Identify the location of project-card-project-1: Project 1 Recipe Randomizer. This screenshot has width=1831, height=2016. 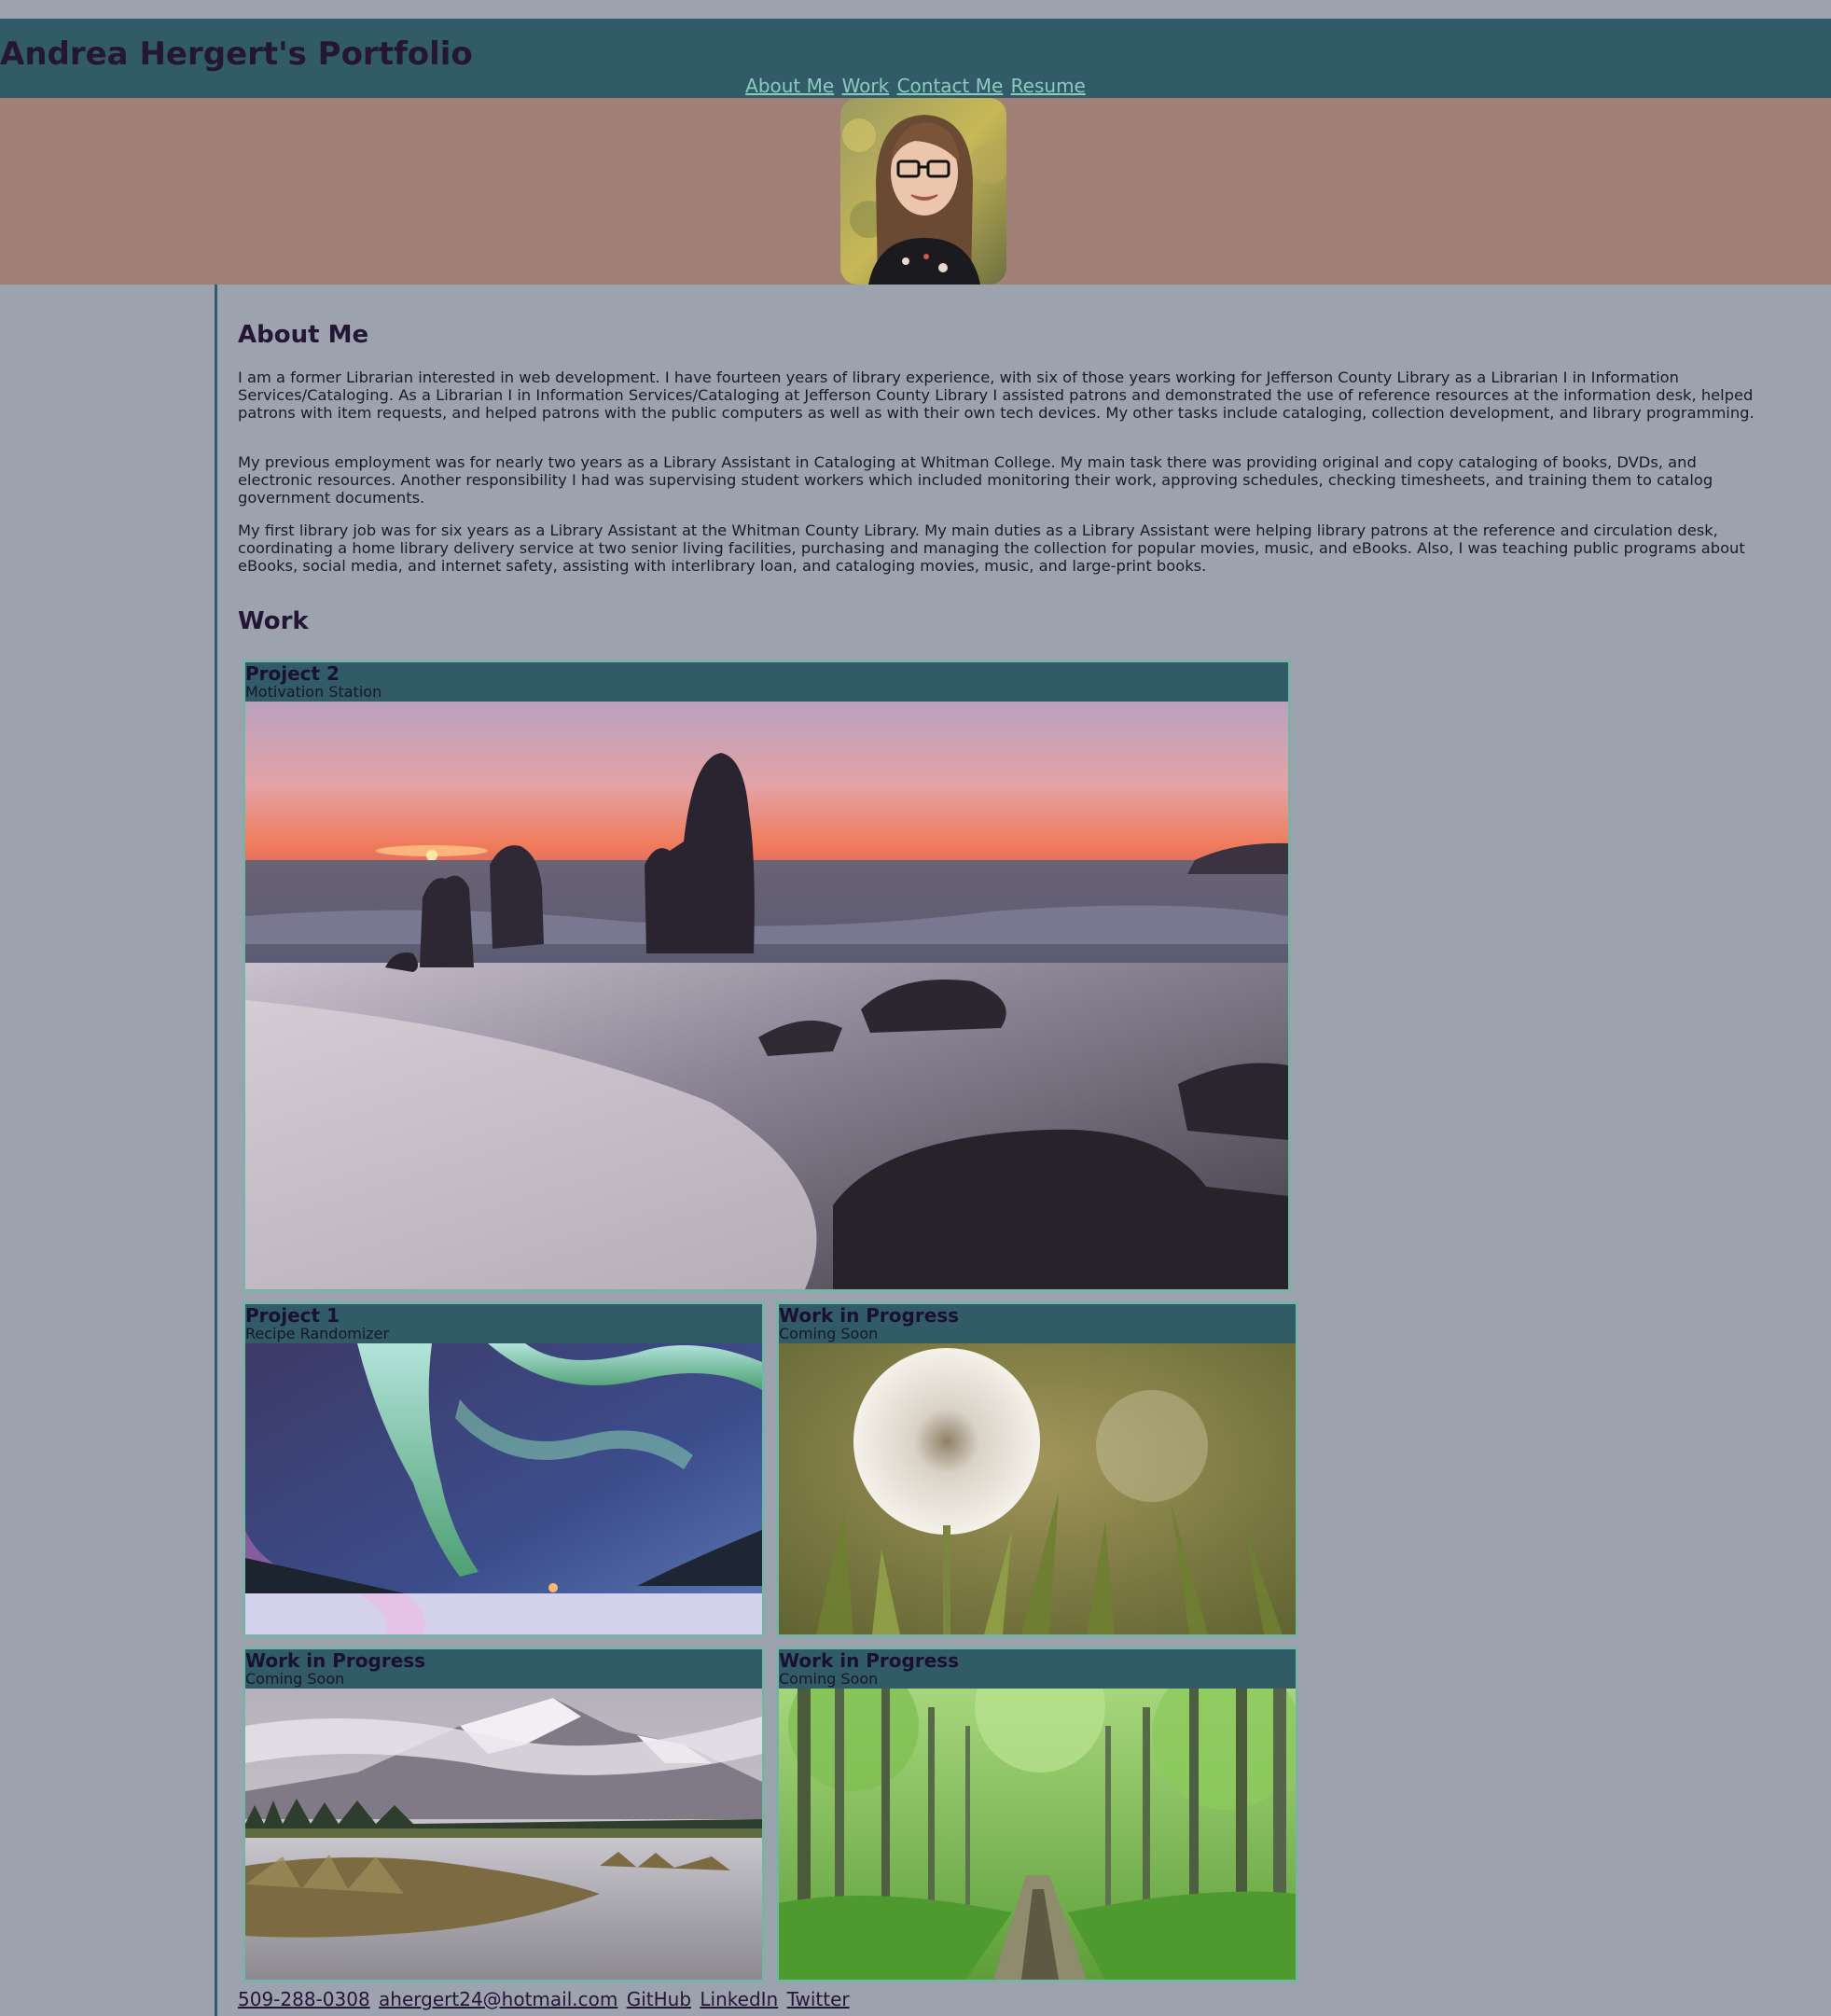
(504, 1469).